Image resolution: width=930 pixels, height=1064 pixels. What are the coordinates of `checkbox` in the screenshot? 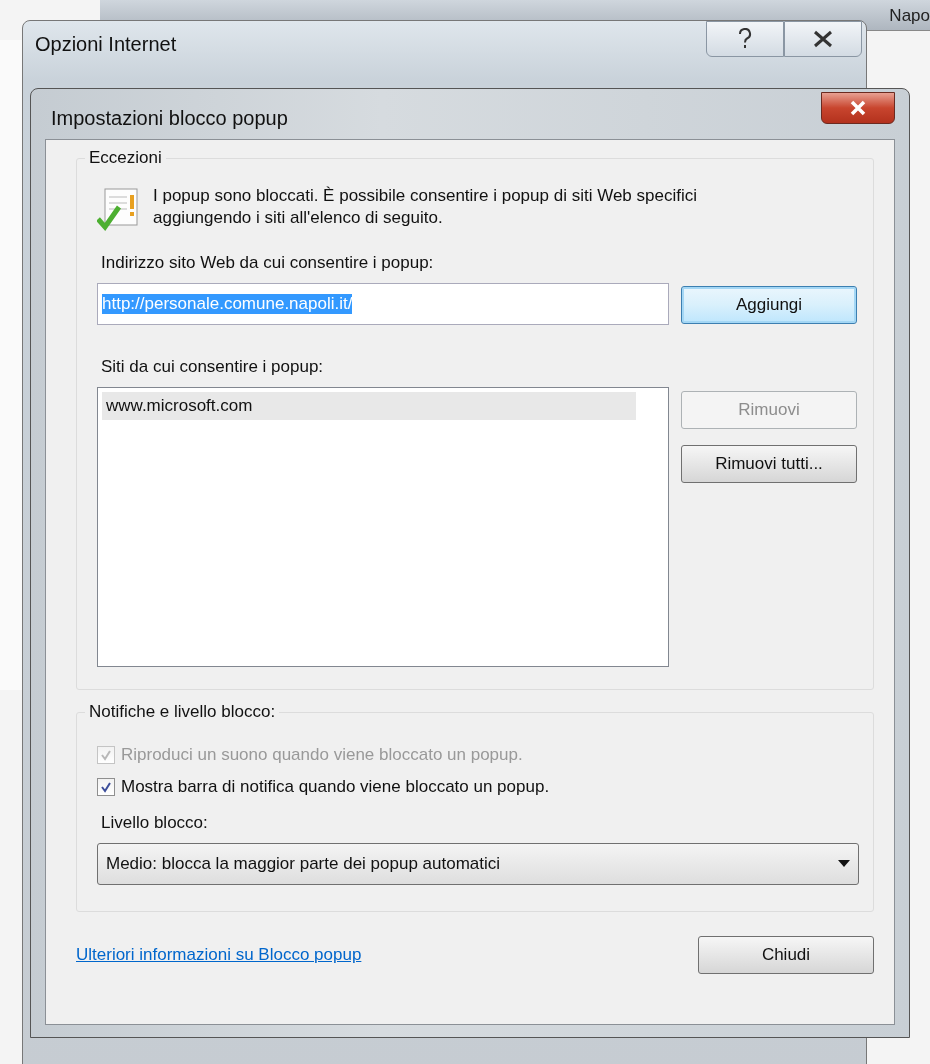 It's located at (106, 787).